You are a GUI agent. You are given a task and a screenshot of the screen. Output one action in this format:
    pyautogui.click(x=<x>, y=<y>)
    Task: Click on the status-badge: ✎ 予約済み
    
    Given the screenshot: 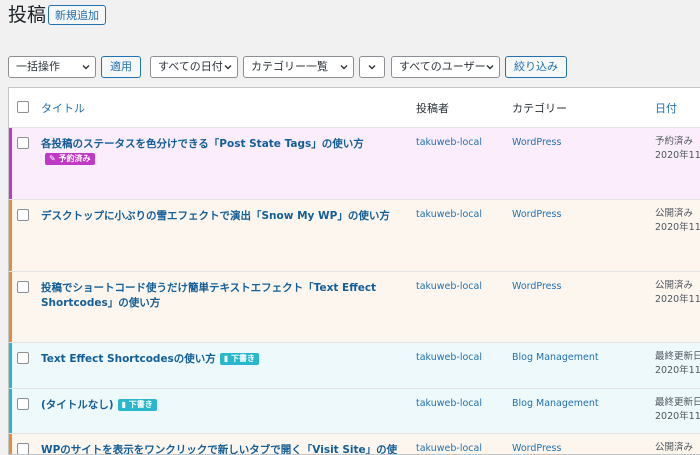 What is the action you would take?
    pyautogui.click(x=70, y=159)
    